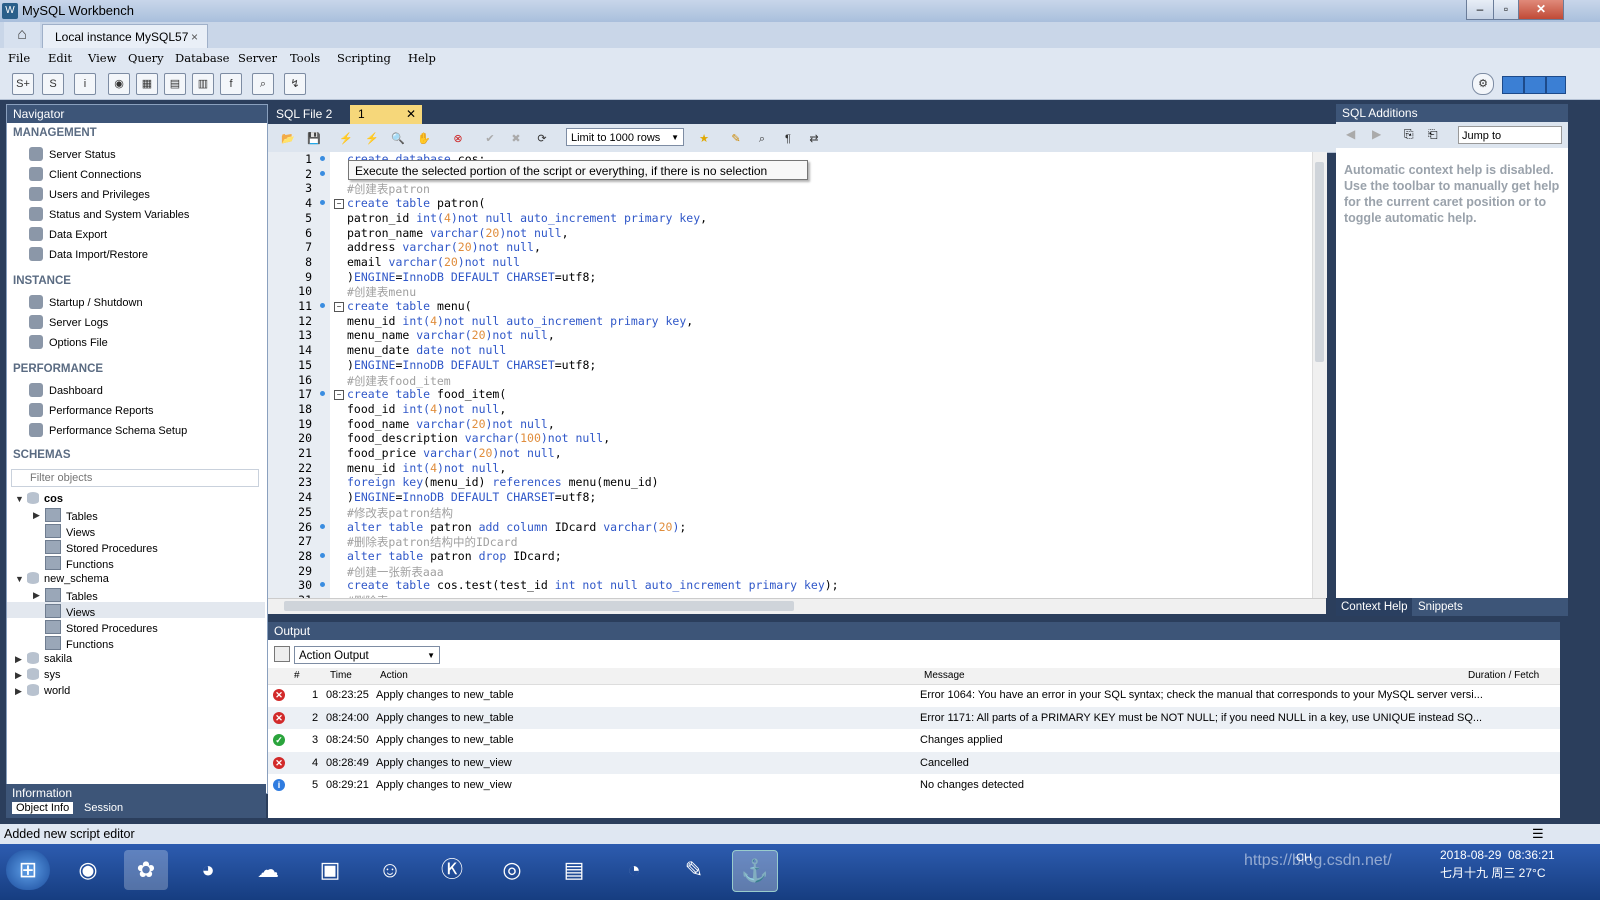 The image size is (1600, 900). Describe the element at coordinates (88, 254) in the screenshot. I see `nav-data-import: Data Import/Restore` at that location.